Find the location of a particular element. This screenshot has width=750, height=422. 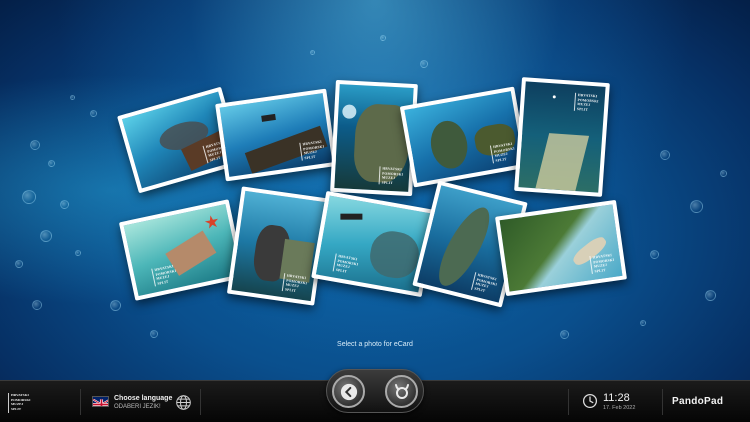

select-photo-prompt: Select a photo for eCard is located at coordinates (375, 344).